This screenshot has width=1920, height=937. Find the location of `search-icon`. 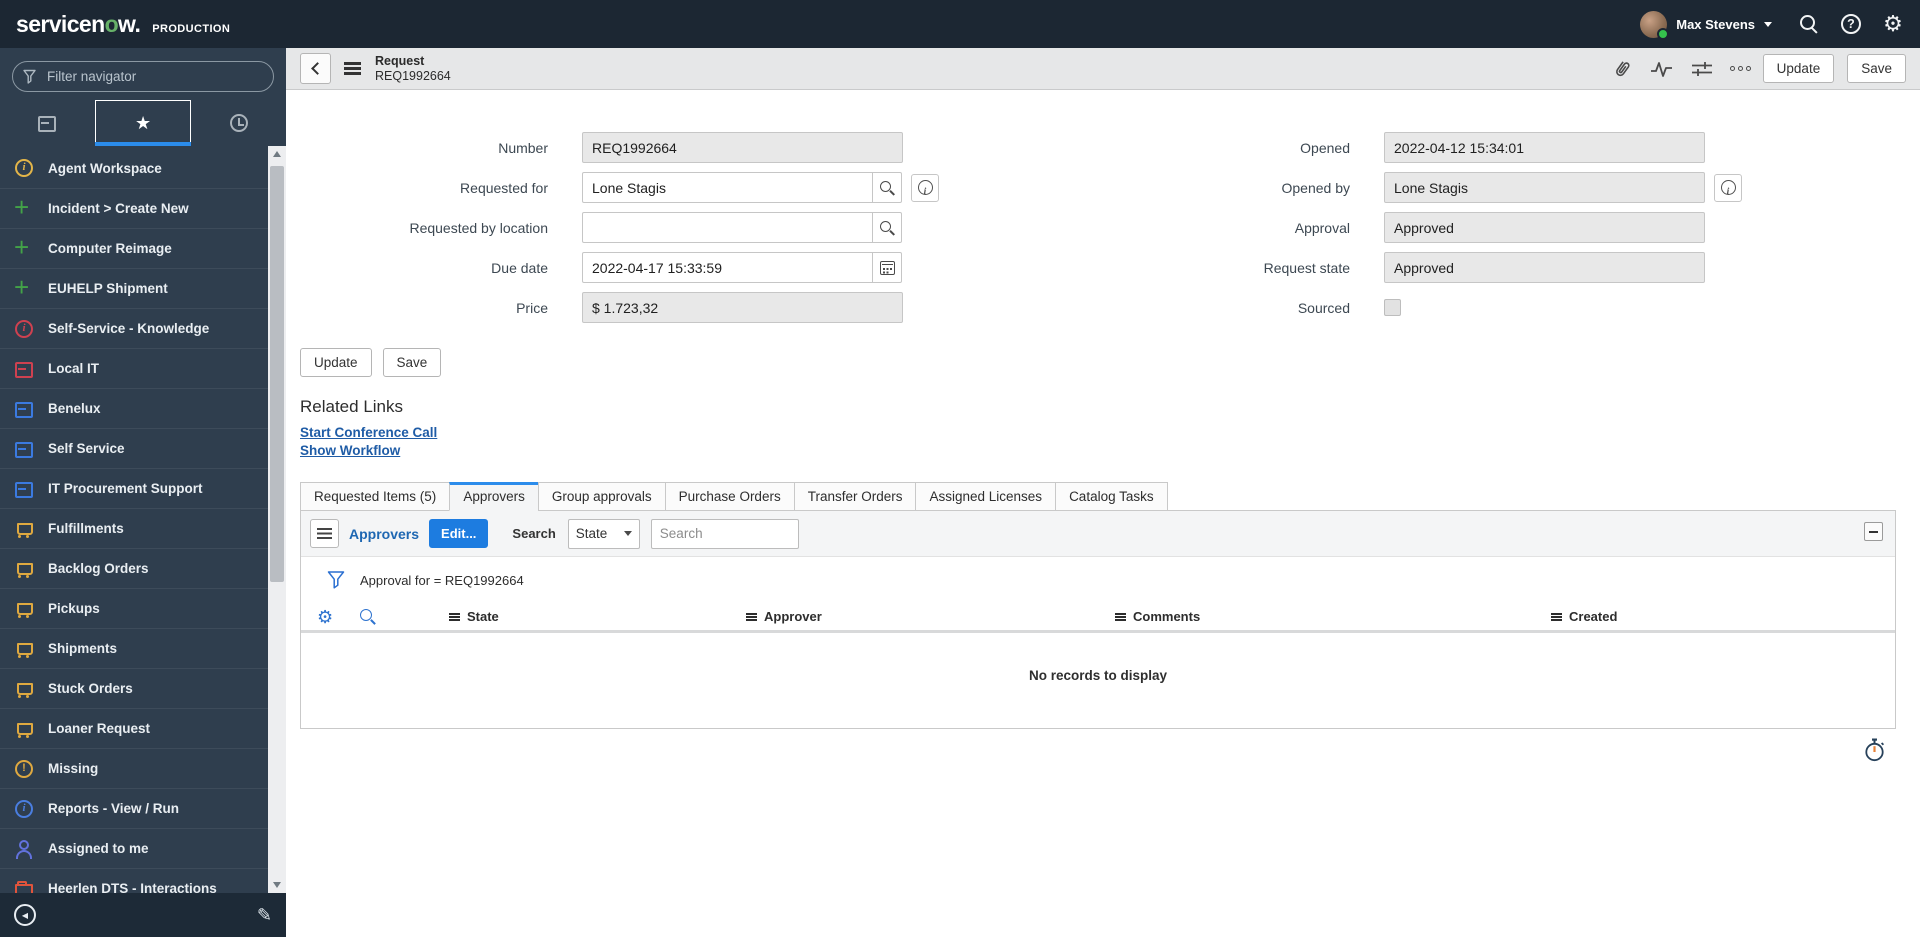

search-icon is located at coordinates (1809, 24).